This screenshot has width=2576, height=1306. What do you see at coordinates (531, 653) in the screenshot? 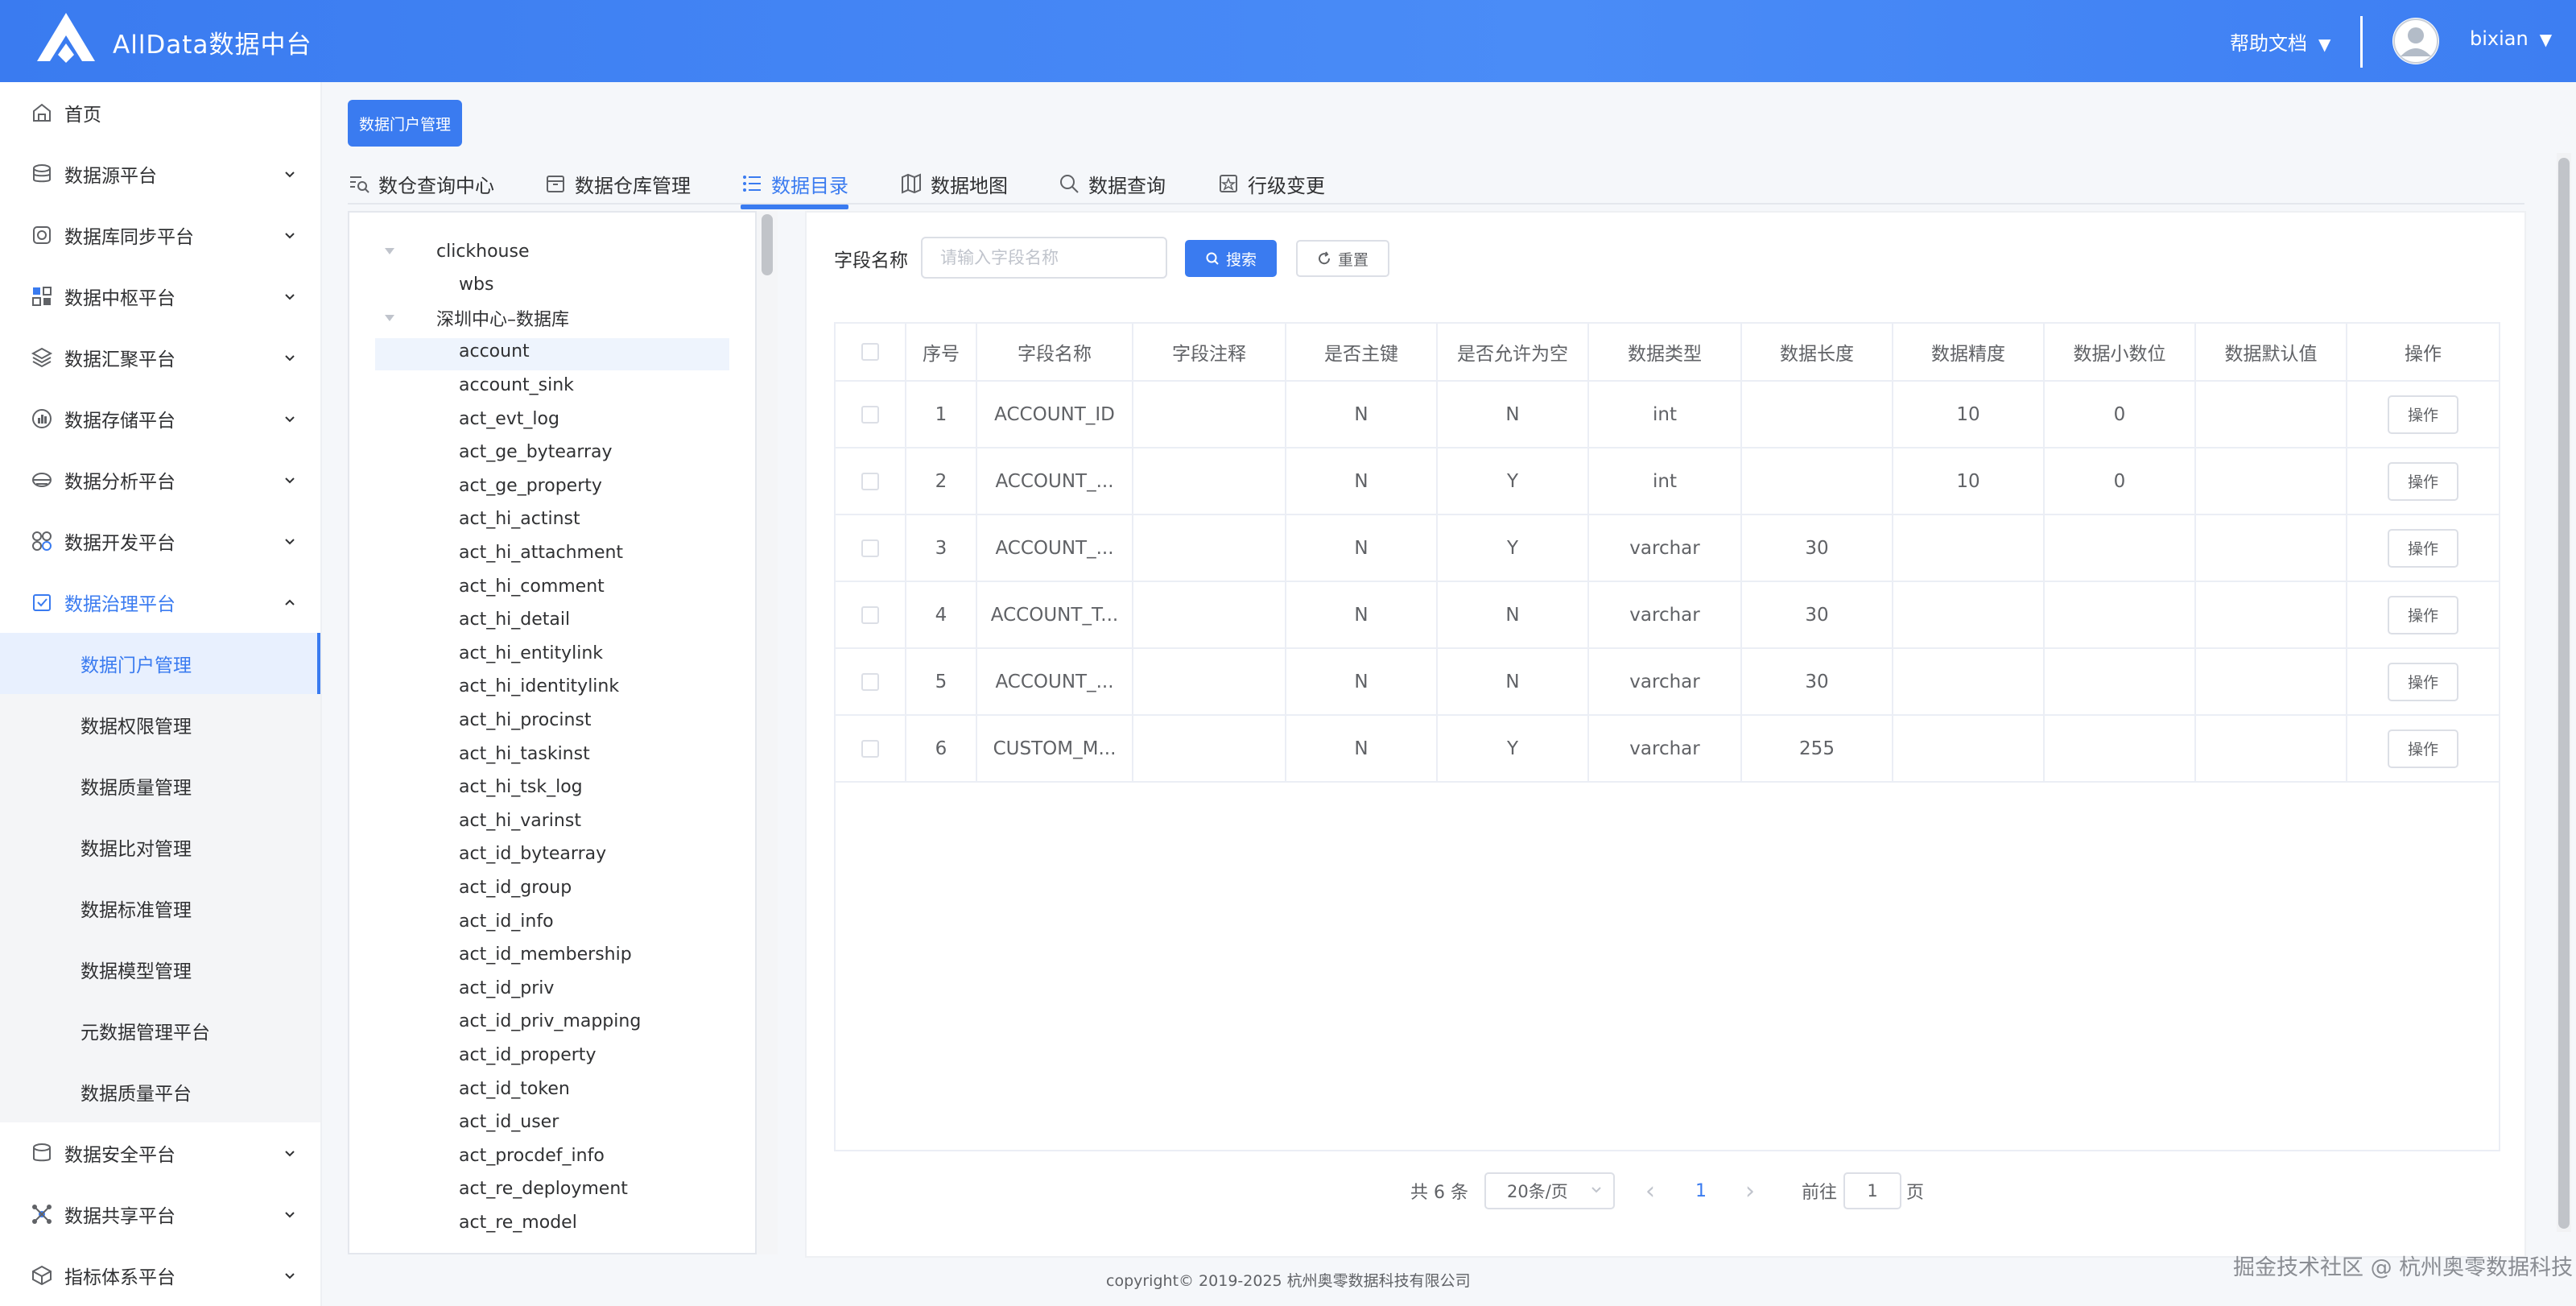
I see `tree-leaf-node: act_hi_entitylink` at bounding box center [531, 653].